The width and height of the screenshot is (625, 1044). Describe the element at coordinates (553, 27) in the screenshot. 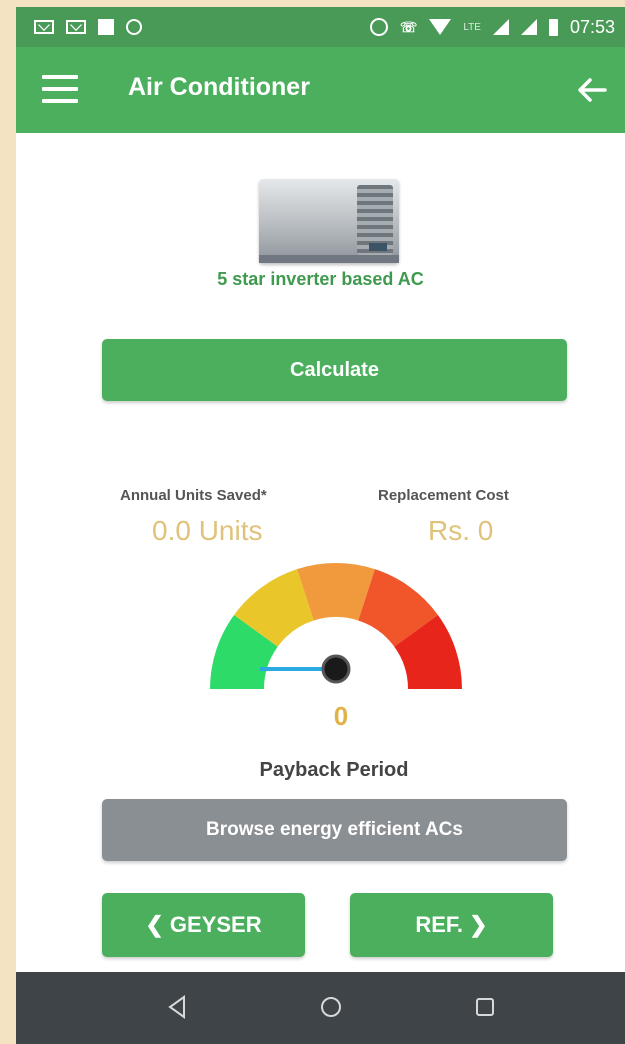

I see `battery-icon` at that location.